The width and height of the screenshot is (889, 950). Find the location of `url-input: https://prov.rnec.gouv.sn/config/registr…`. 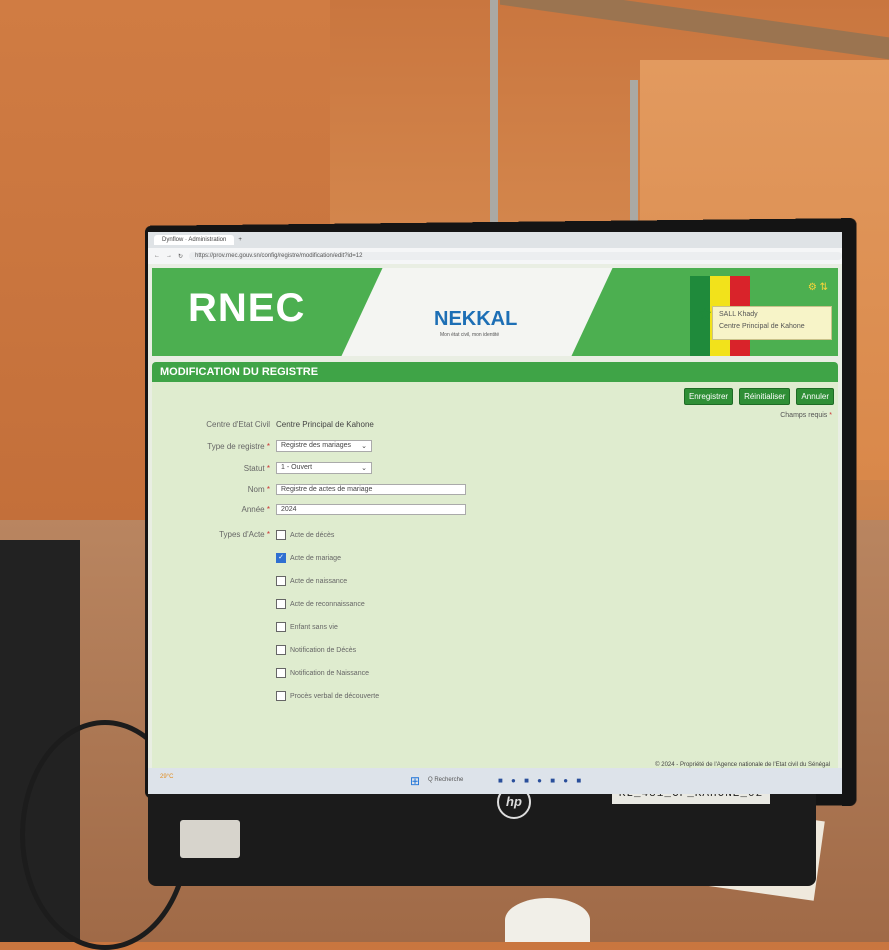

url-input: https://prov.rnec.gouv.sn/config/registr… is located at coordinates (515, 256).